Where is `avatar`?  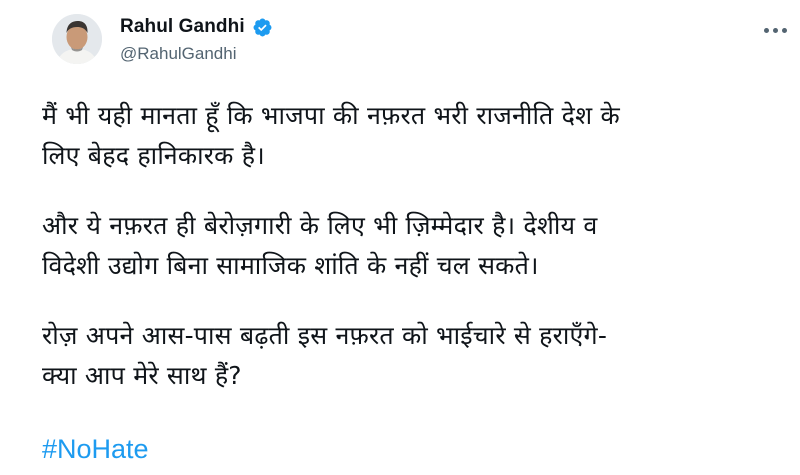 avatar is located at coordinates (77, 39).